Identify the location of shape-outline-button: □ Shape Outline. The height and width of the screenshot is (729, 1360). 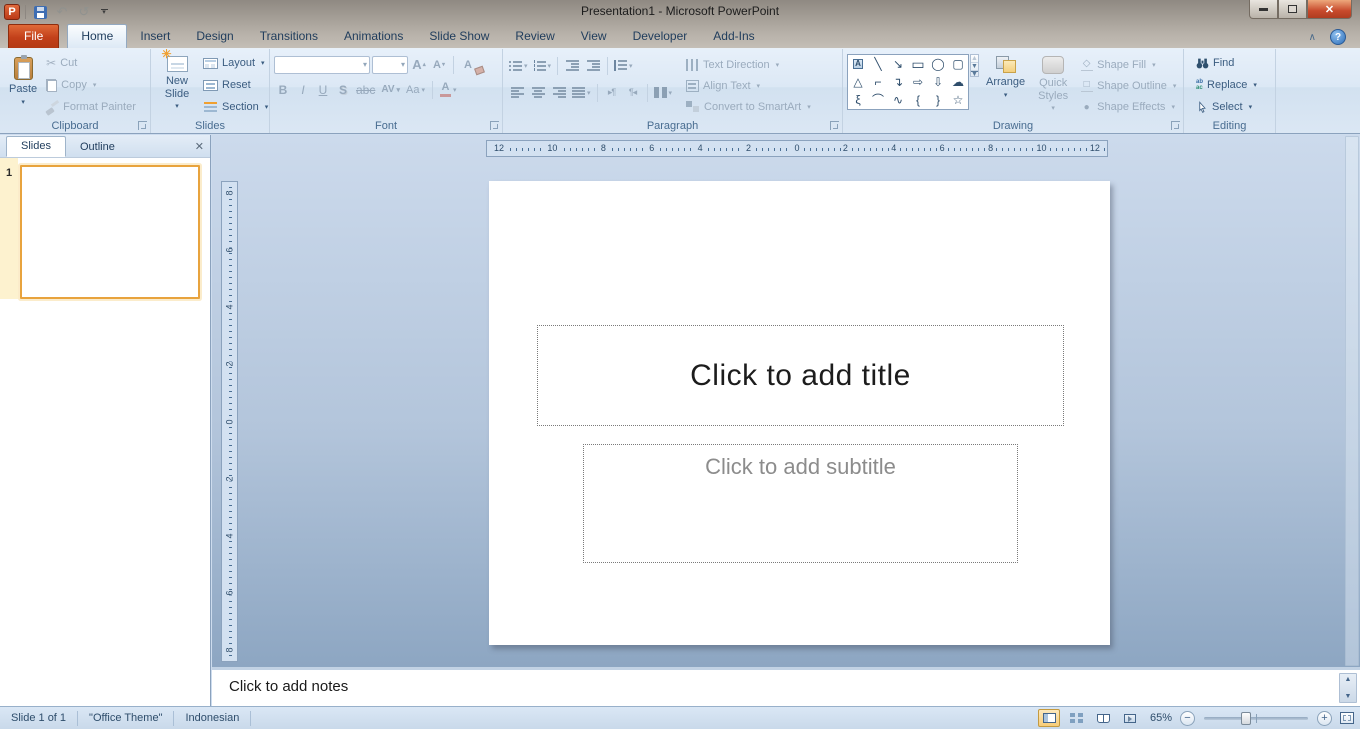
(1128, 85).